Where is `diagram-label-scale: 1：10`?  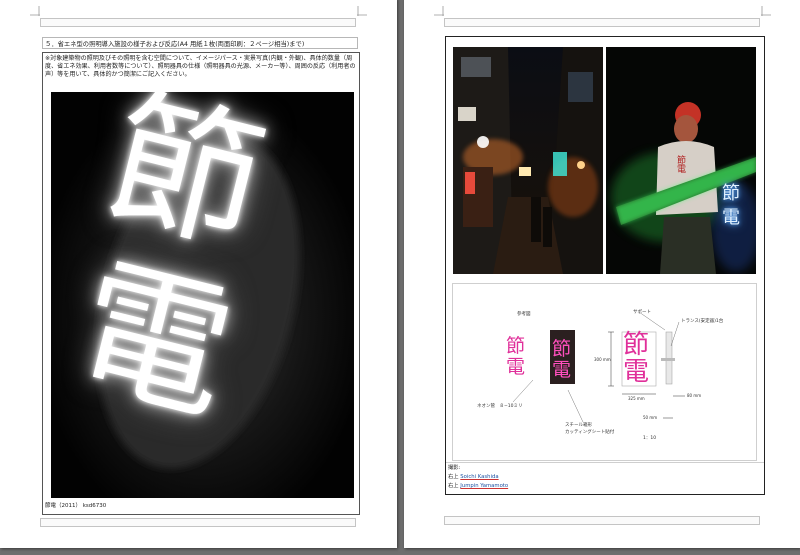
diagram-label-scale: 1：10 is located at coordinates (650, 438).